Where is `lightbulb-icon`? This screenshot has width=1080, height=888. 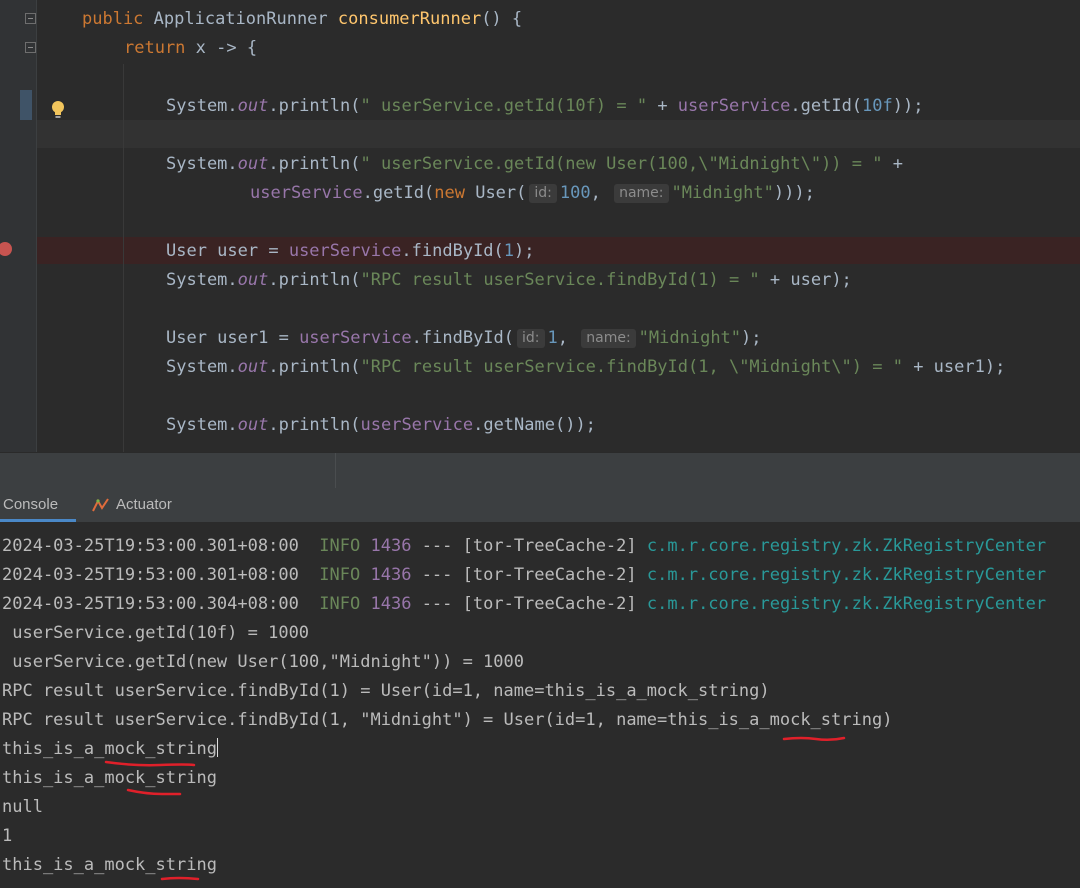
lightbulb-icon is located at coordinates (58, 110).